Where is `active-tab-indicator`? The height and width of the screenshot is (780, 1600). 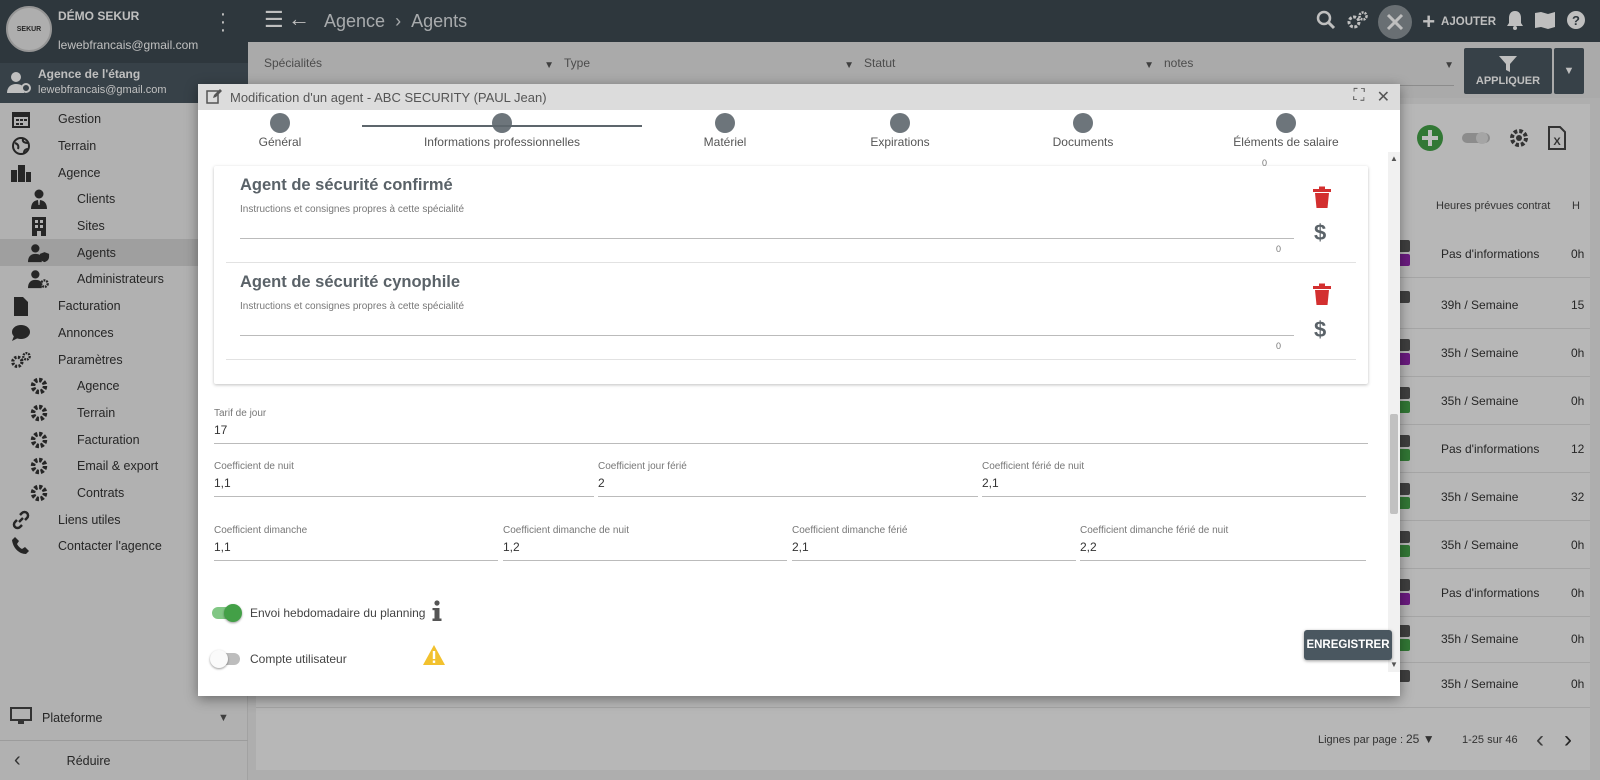
active-tab-indicator is located at coordinates (502, 126).